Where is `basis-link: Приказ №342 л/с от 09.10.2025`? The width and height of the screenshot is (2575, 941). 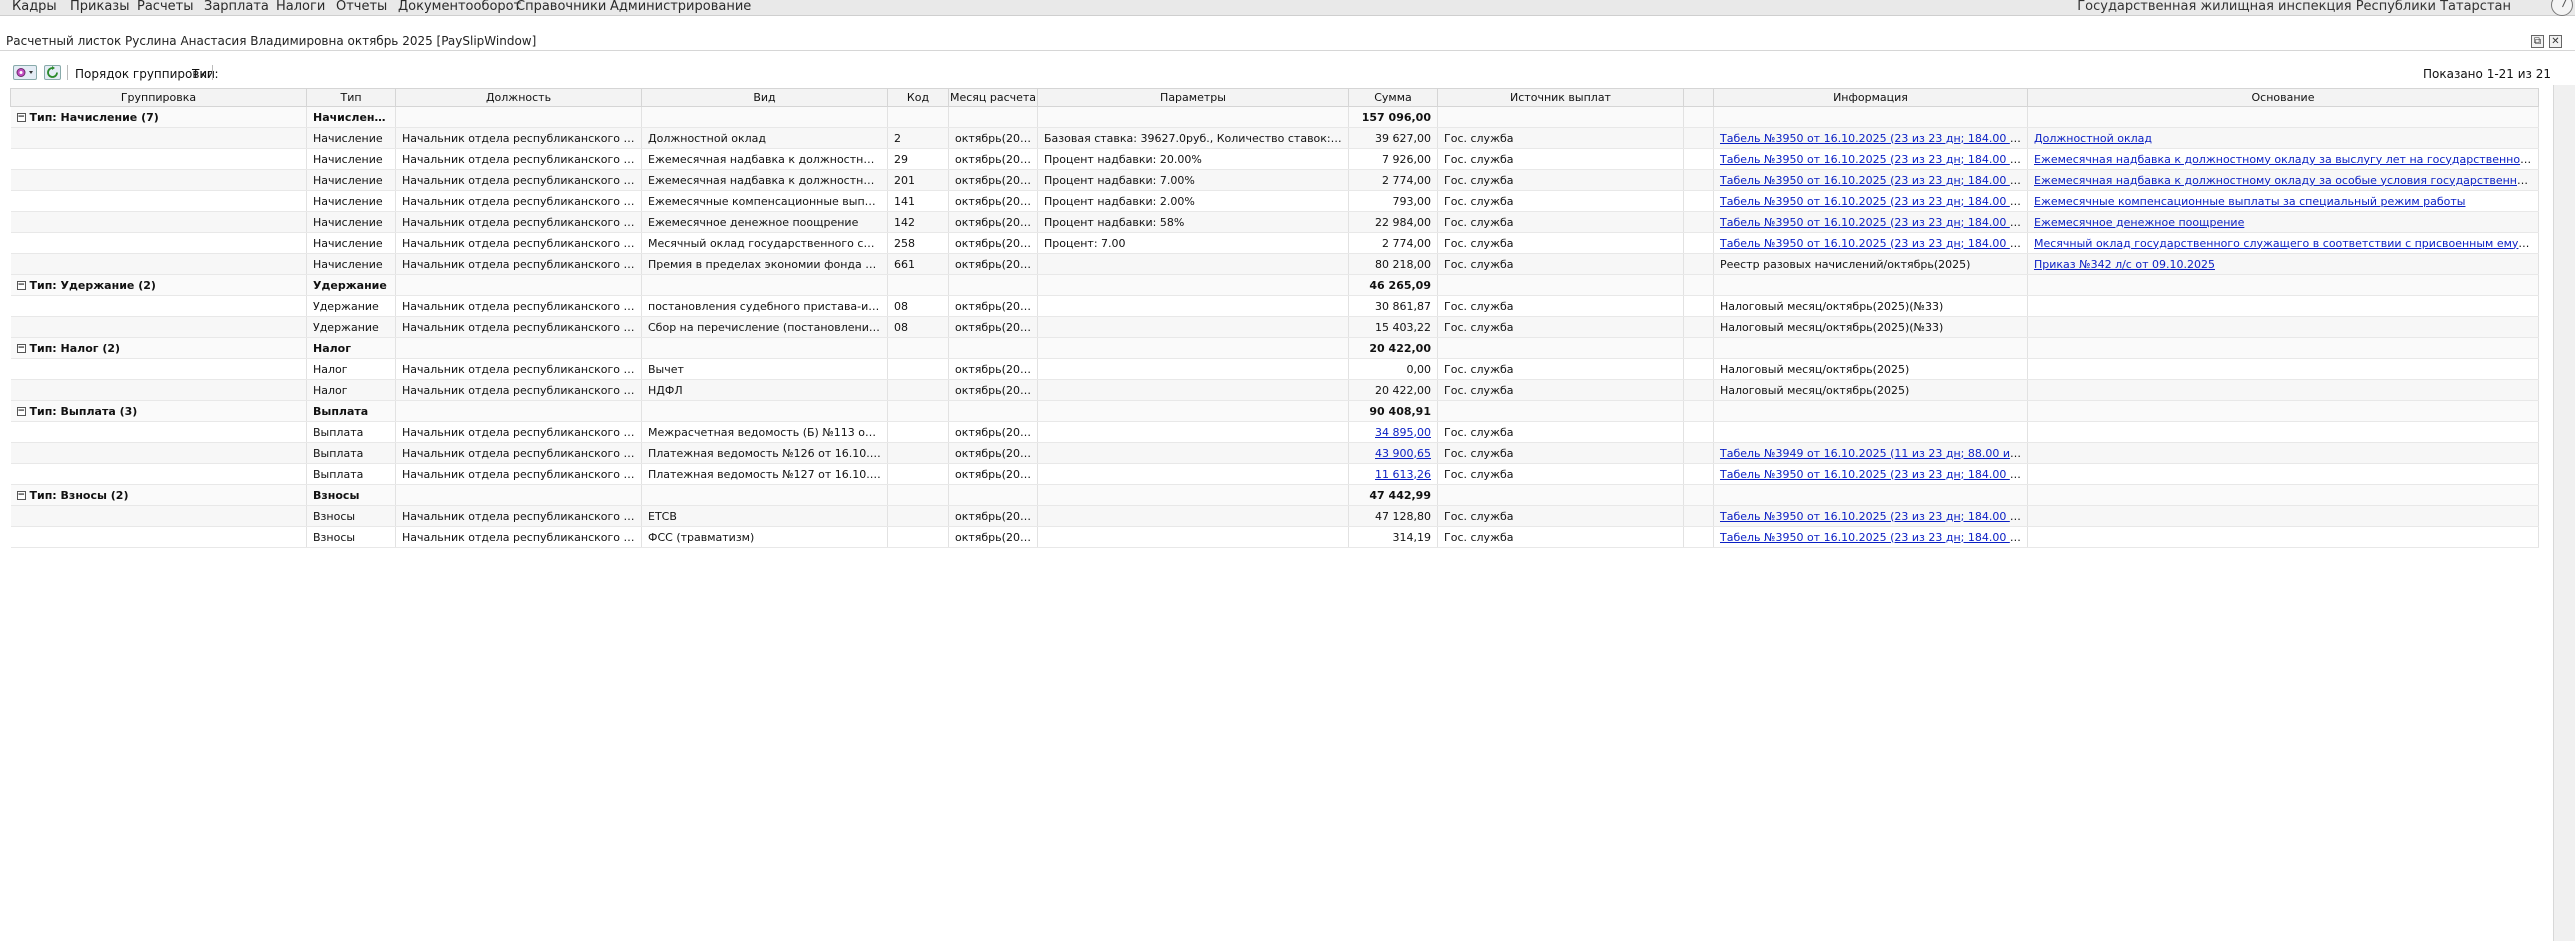 basis-link: Приказ №342 л/с от 09.10.2025 is located at coordinates (2124, 264).